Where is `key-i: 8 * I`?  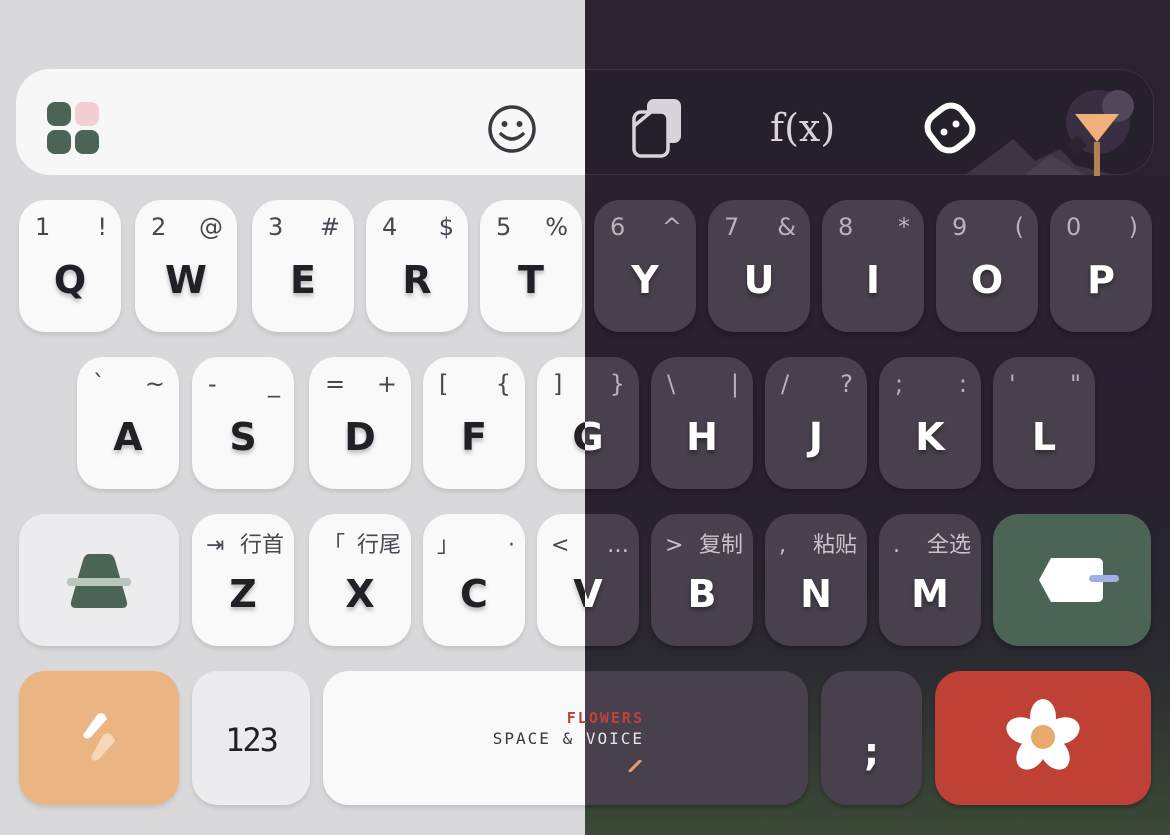 key-i: 8 * I is located at coordinates (873, 266).